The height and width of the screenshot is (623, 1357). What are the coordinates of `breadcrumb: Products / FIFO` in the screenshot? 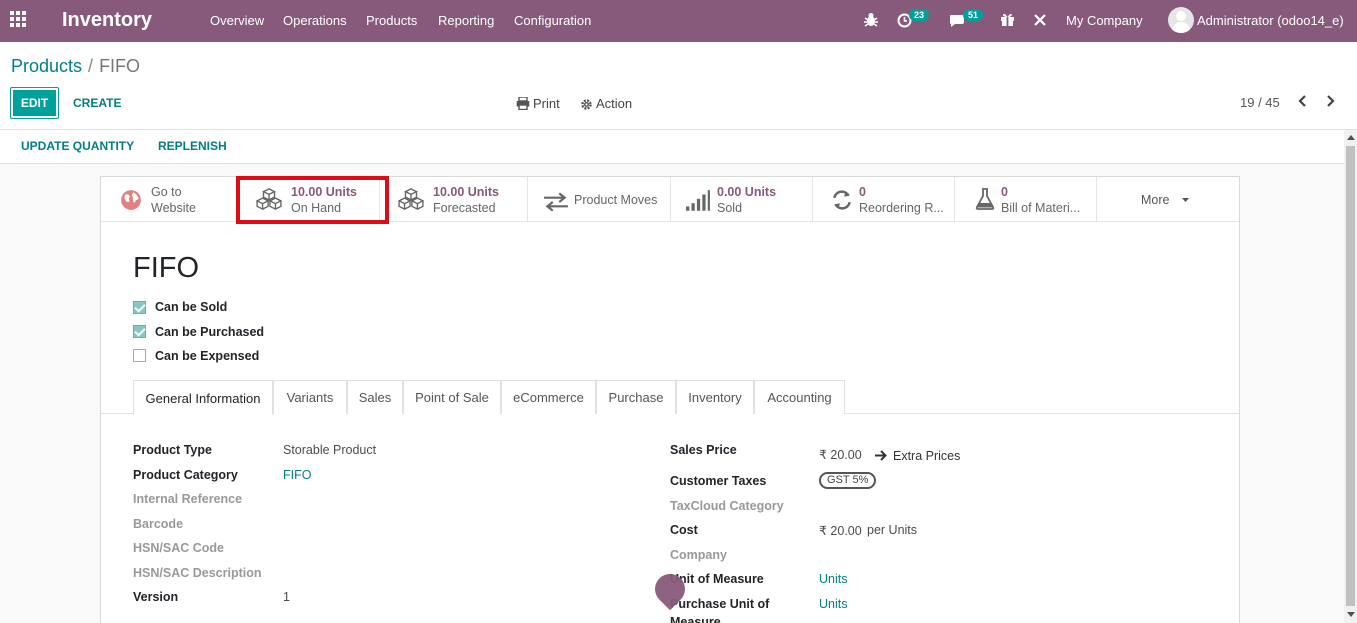 It's located at (75, 66).